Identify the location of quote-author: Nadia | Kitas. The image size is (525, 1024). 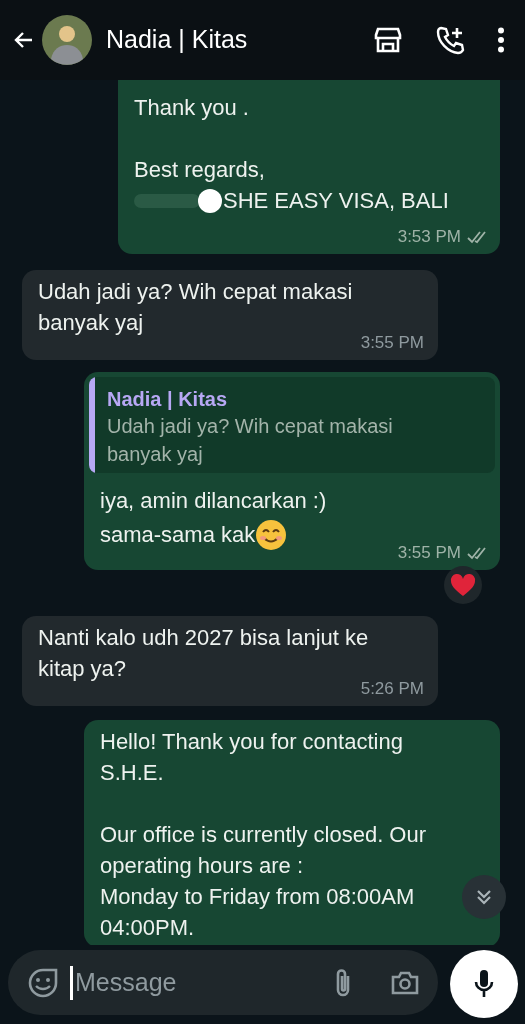
(168, 399).